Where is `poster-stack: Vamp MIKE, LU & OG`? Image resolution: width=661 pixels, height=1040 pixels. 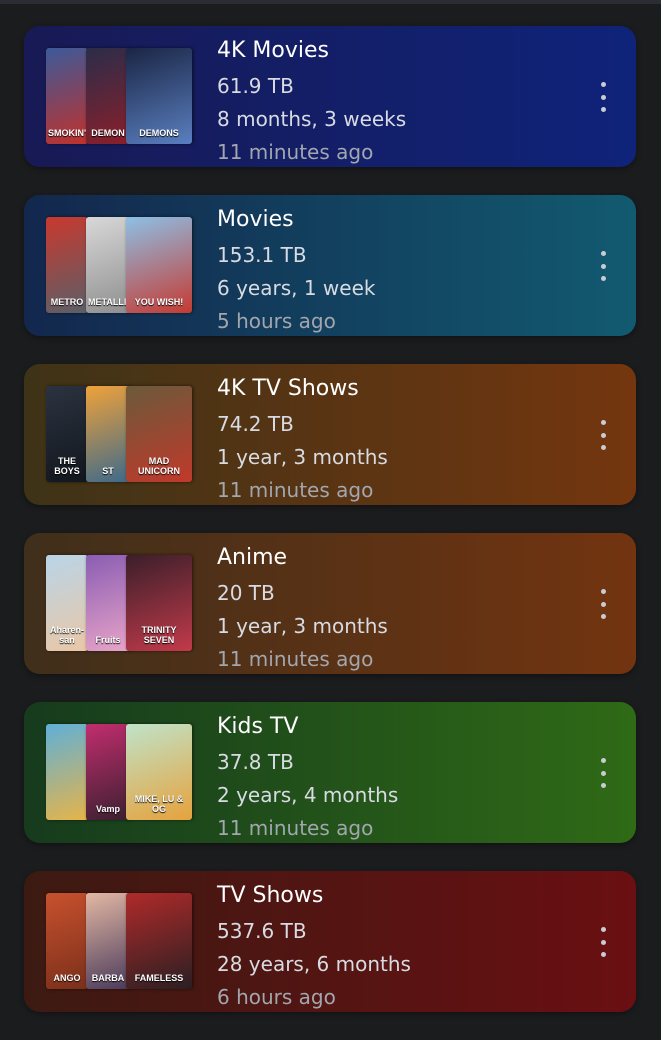 poster-stack: Vamp MIKE, LU & OG is located at coordinates (120, 773).